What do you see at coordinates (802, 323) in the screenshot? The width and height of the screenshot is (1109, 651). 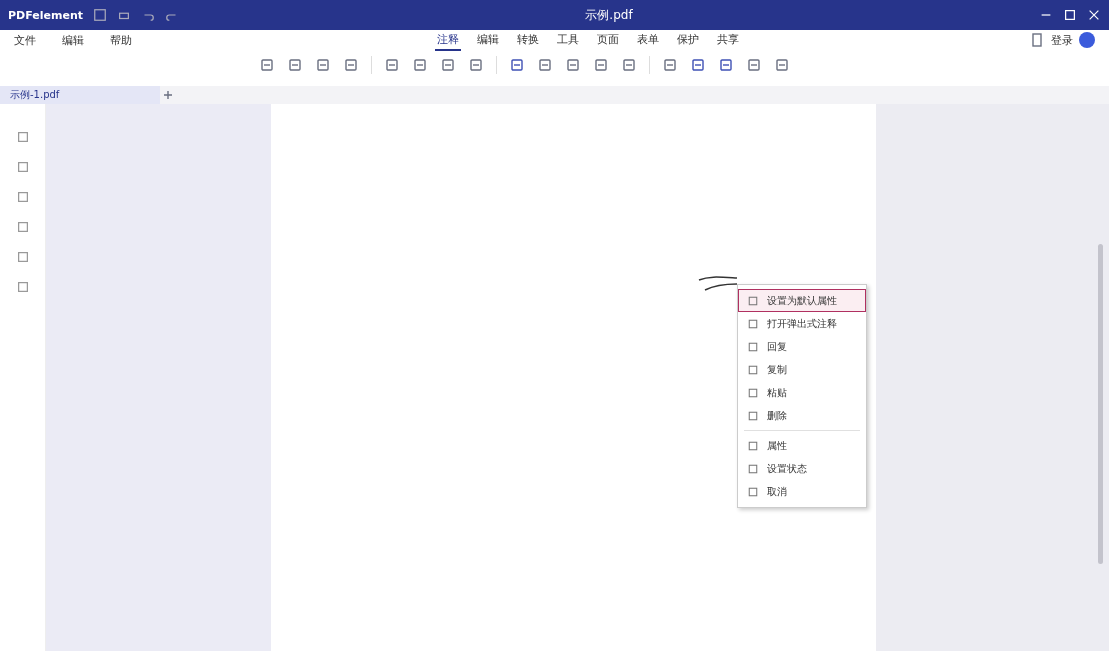 I see `menu-item: 打开弹出式注释` at bounding box center [802, 323].